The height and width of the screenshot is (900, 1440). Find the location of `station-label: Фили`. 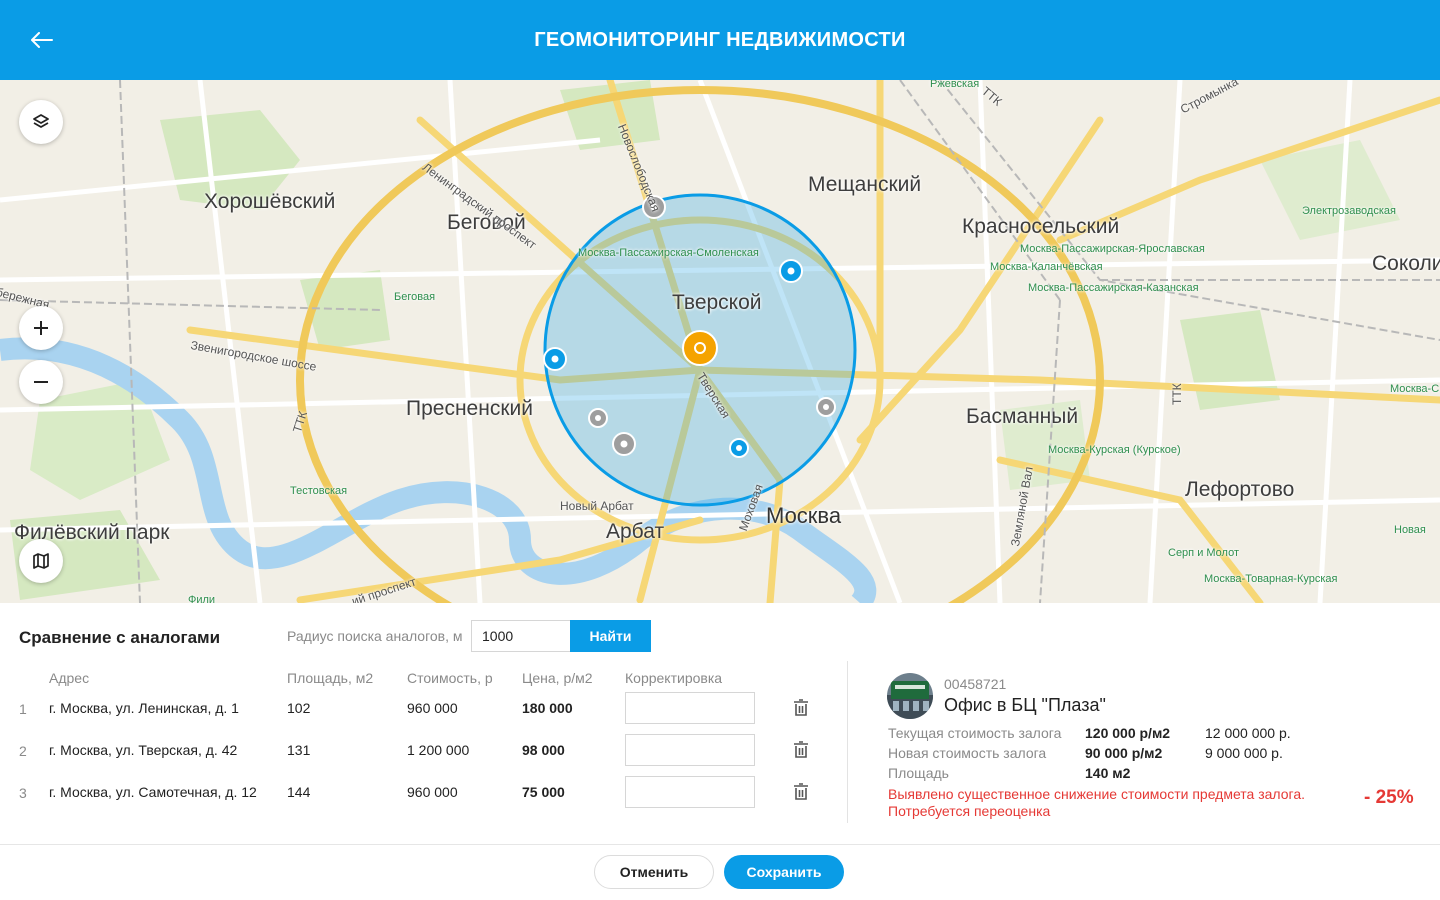

station-label: Фили is located at coordinates (202, 598).